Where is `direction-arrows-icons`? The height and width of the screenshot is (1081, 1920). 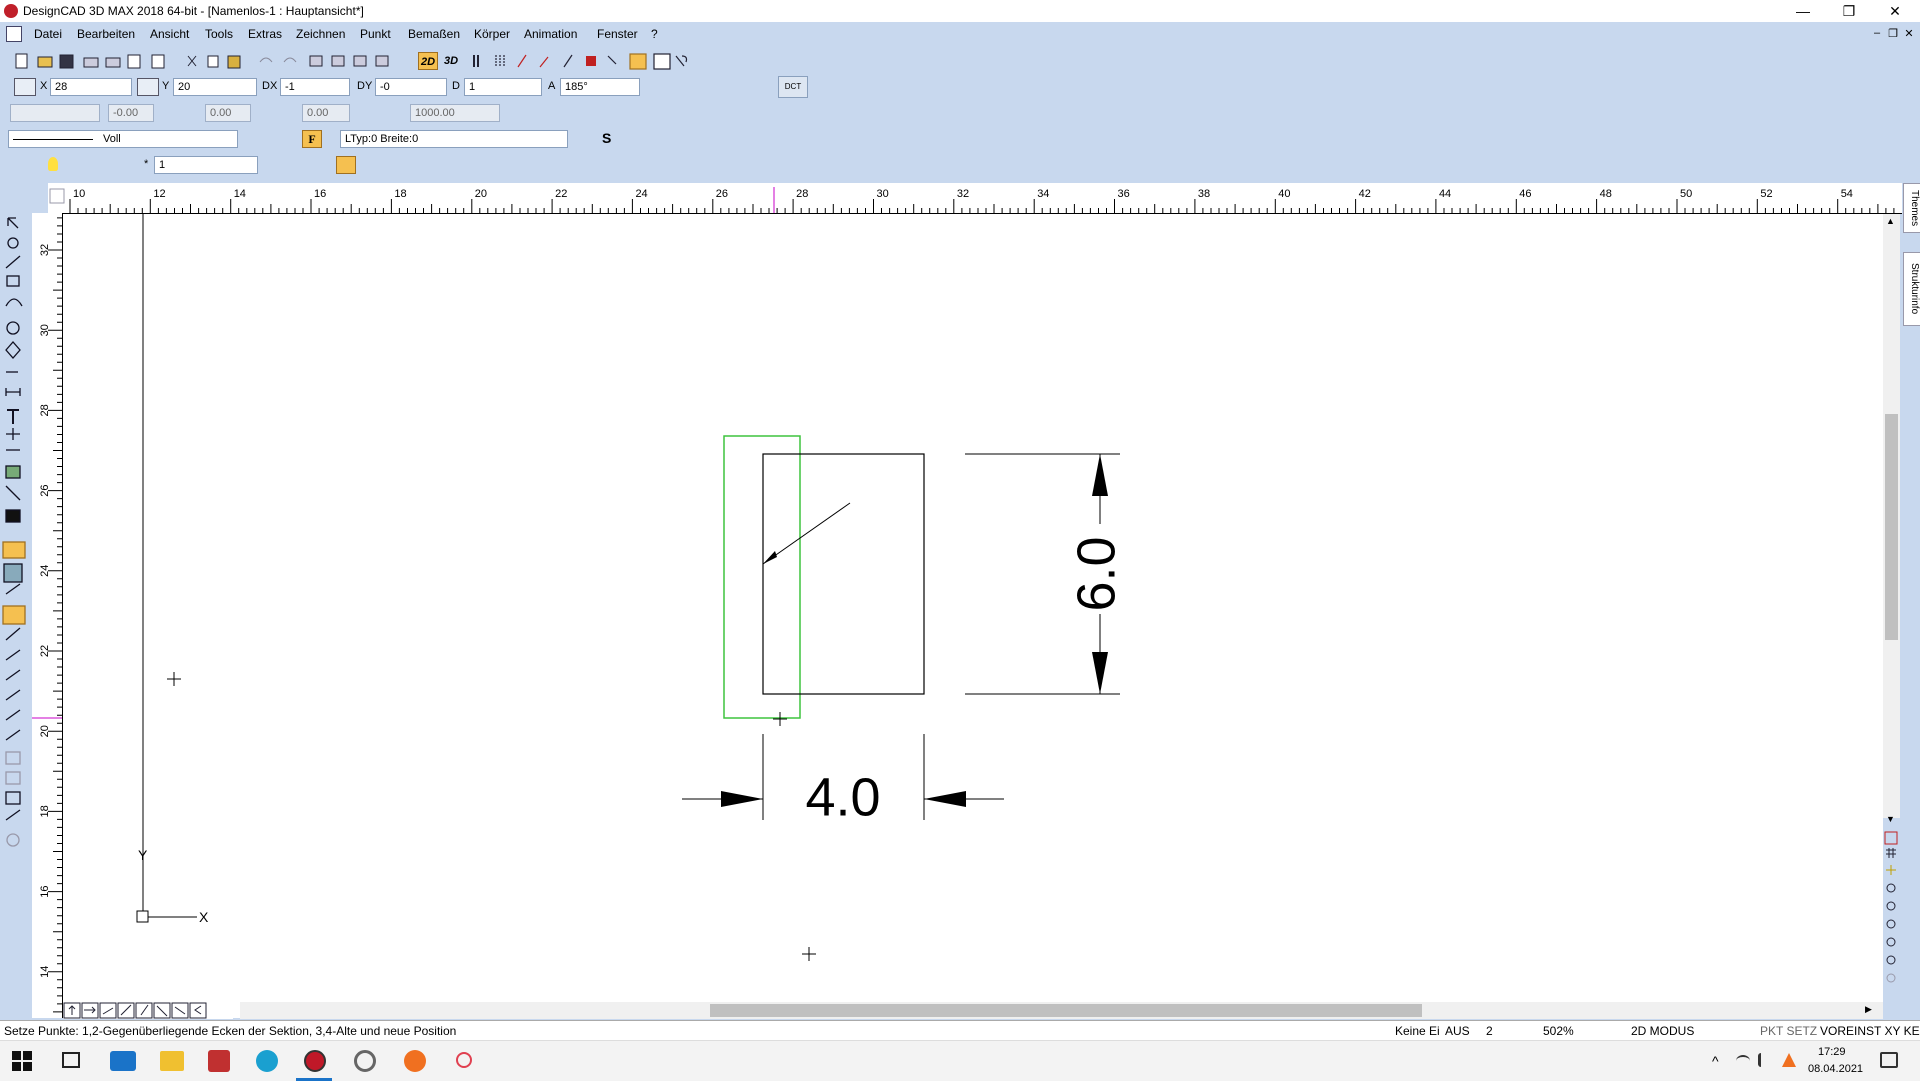
direction-arrows-icons is located at coordinates (148, 1010).